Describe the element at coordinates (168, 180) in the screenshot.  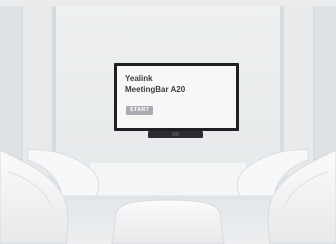
I see `conference-table` at that location.